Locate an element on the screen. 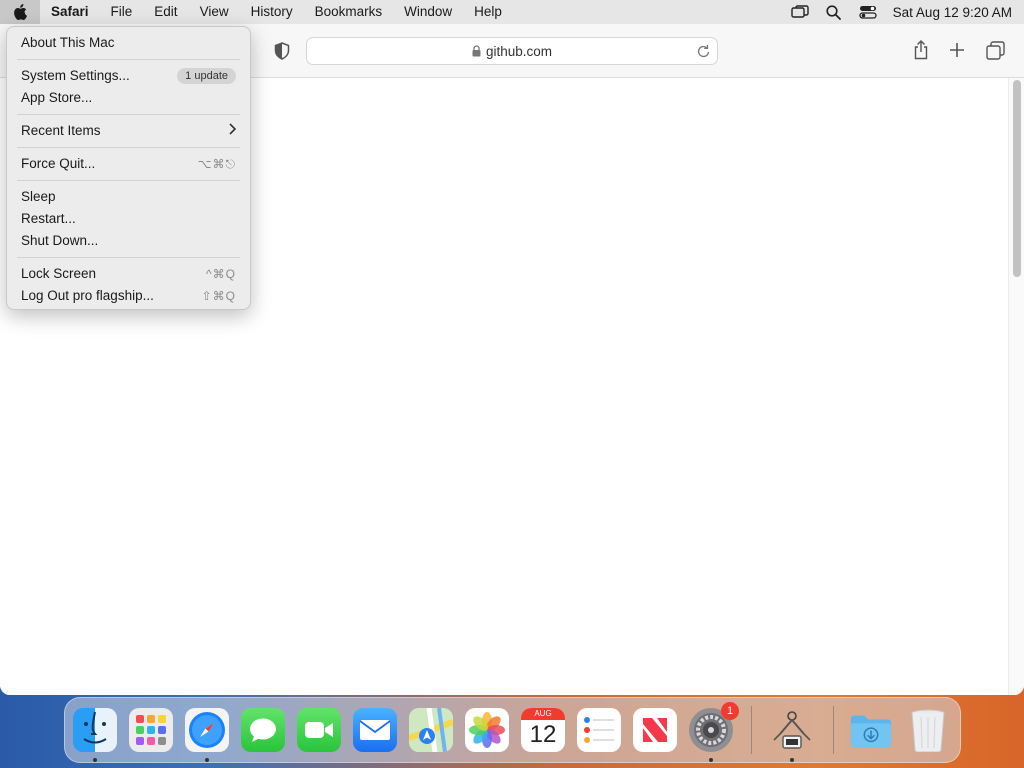  menu-help: Help is located at coordinates (488, 12).